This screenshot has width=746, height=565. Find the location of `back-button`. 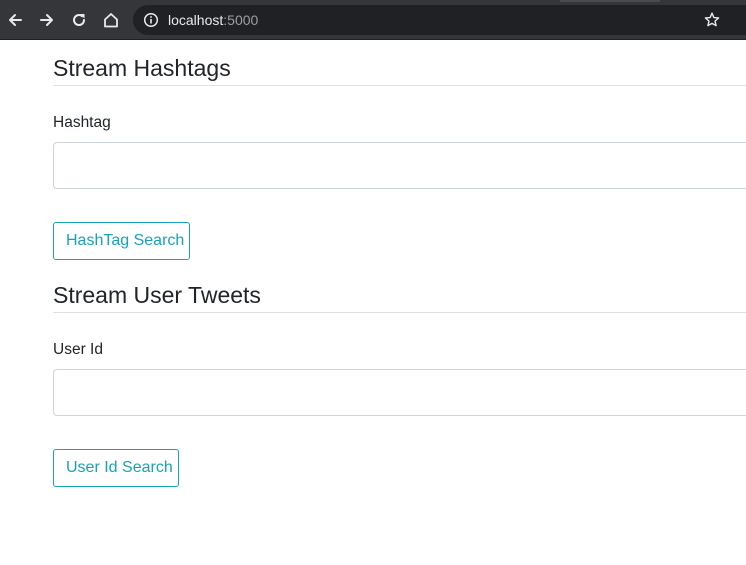

back-button is located at coordinates (15, 20).